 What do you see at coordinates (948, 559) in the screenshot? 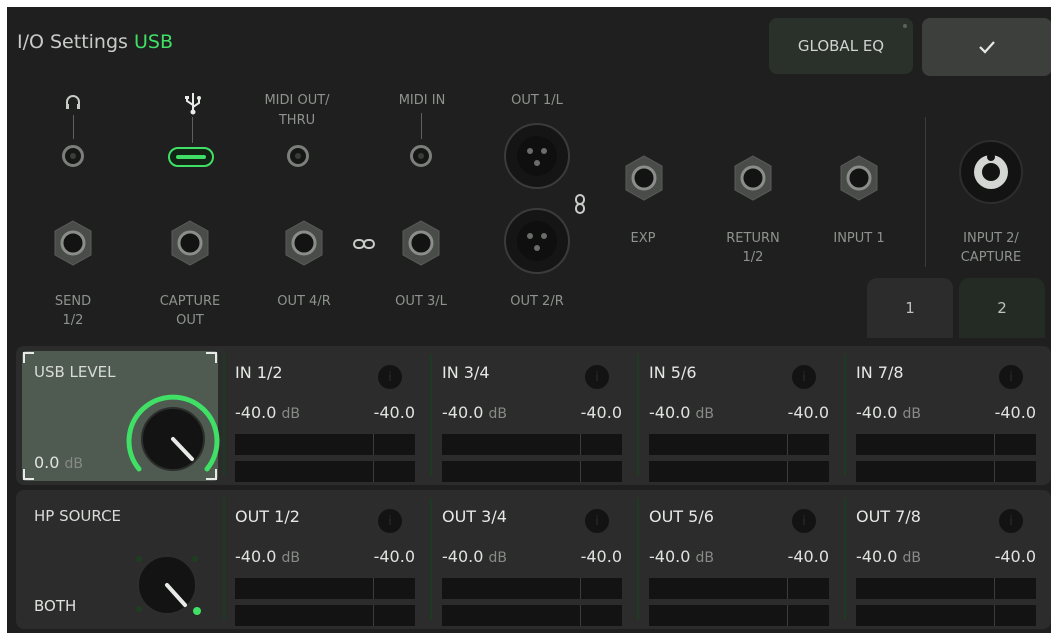
I see `output-channel-cell: OUT 7/8 i -40.0 dB -40.0` at bounding box center [948, 559].